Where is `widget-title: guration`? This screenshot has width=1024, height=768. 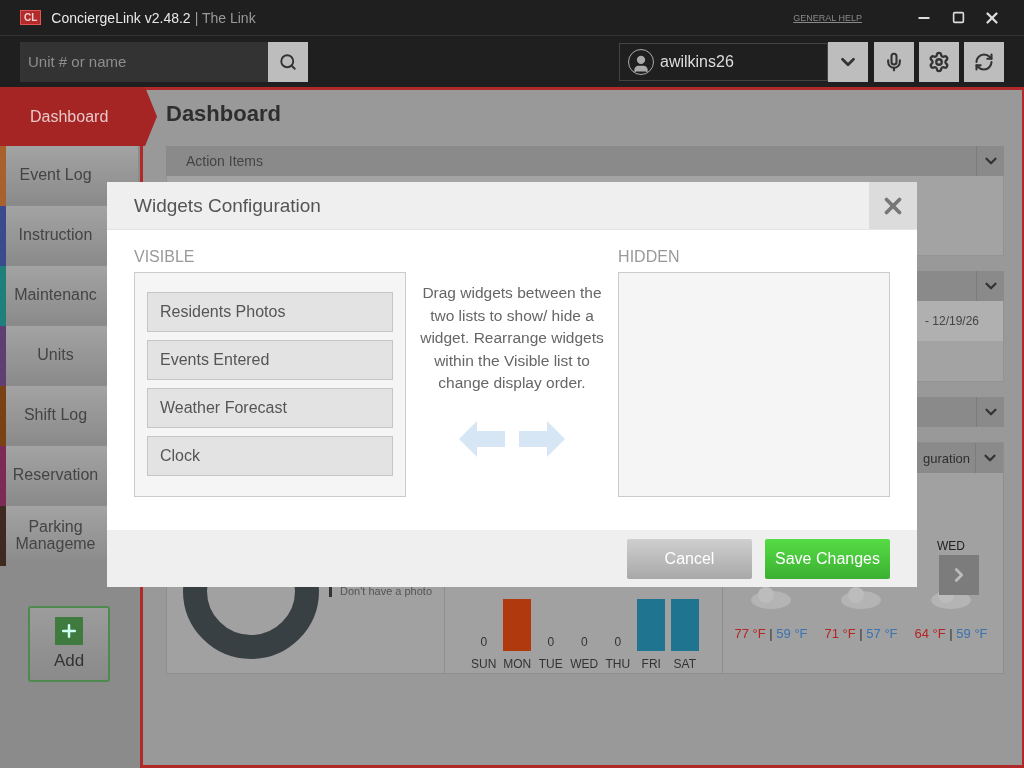 widget-title: guration is located at coordinates (946, 458).